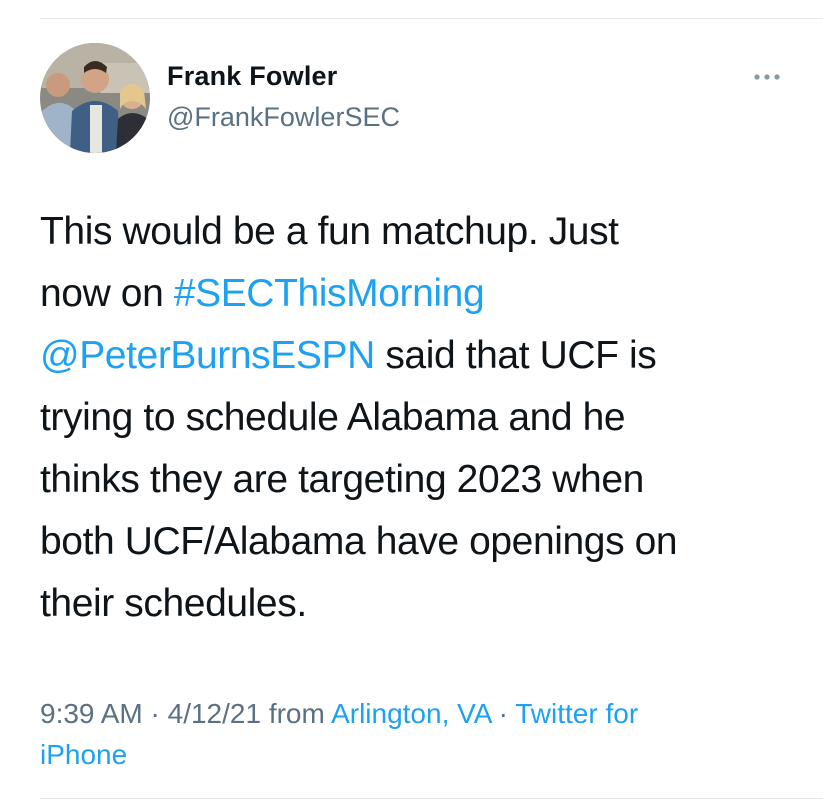 The height and width of the screenshot is (800, 823). What do you see at coordinates (431, 798) in the screenshot?
I see `bottom-divider` at bounding box center [431, 798].